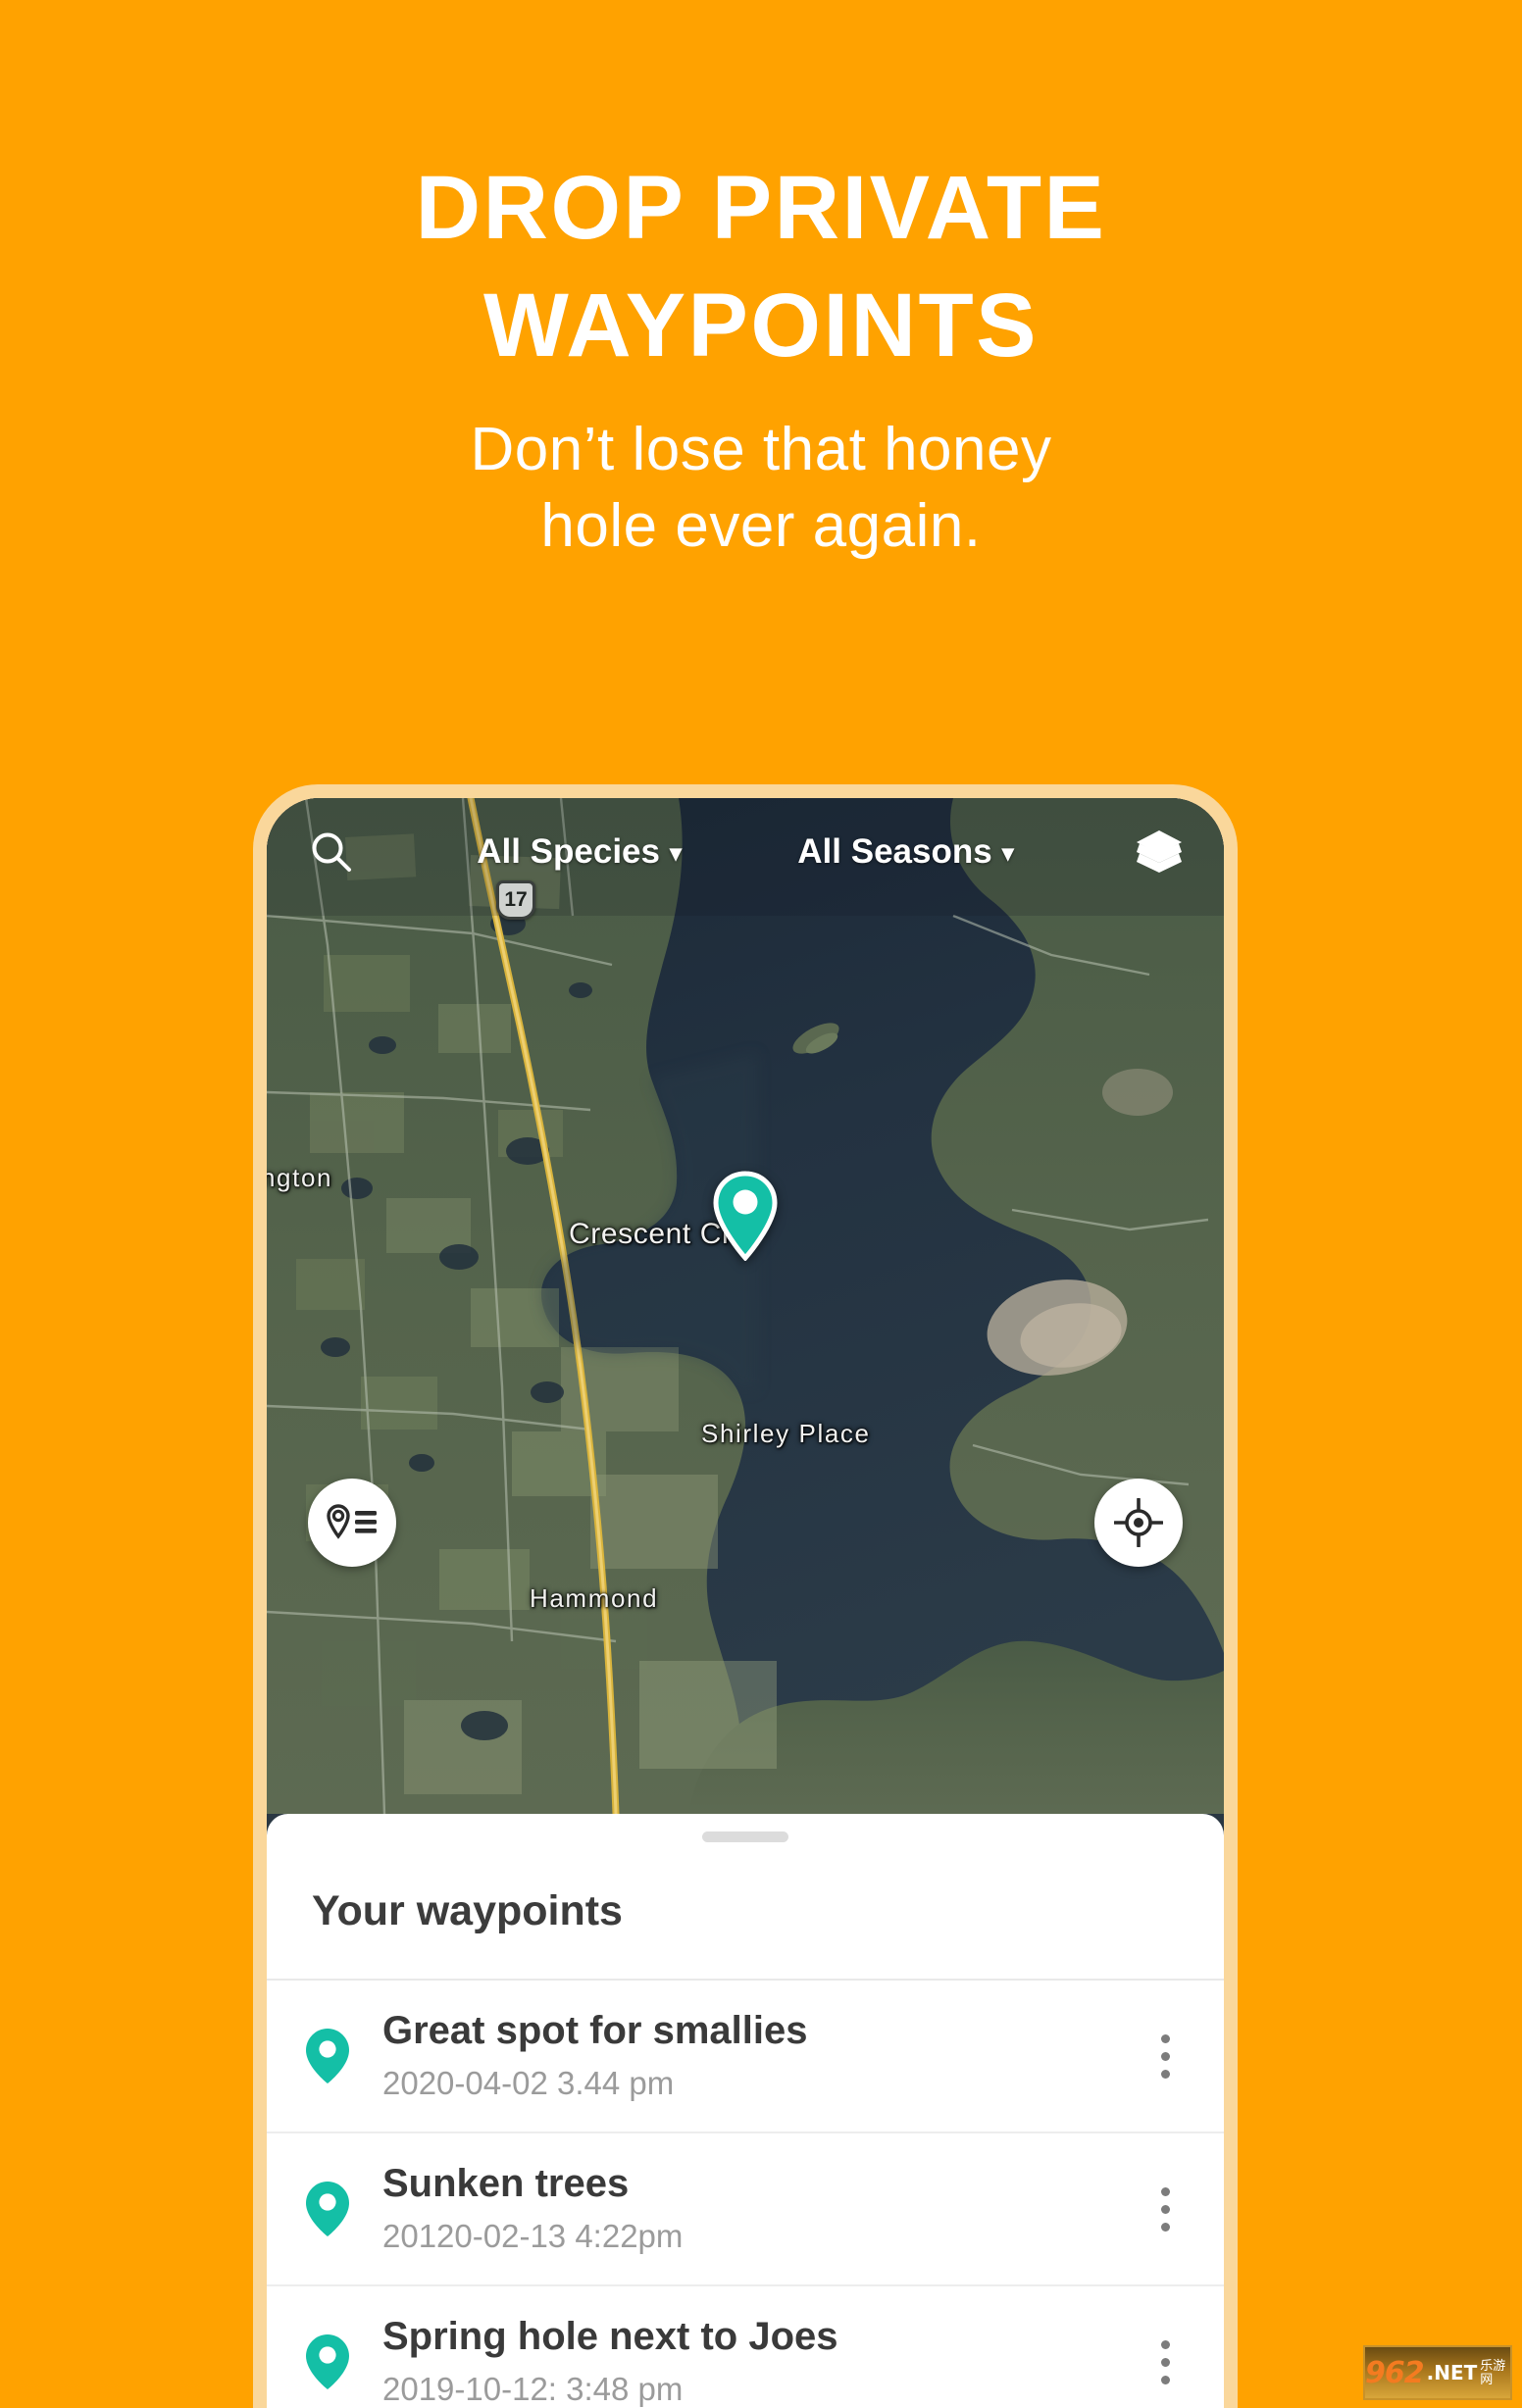  What do you see at coordinates (745, 1836) in the screenshot?
I see `drag-handle` at bounding box center [745, 1836].